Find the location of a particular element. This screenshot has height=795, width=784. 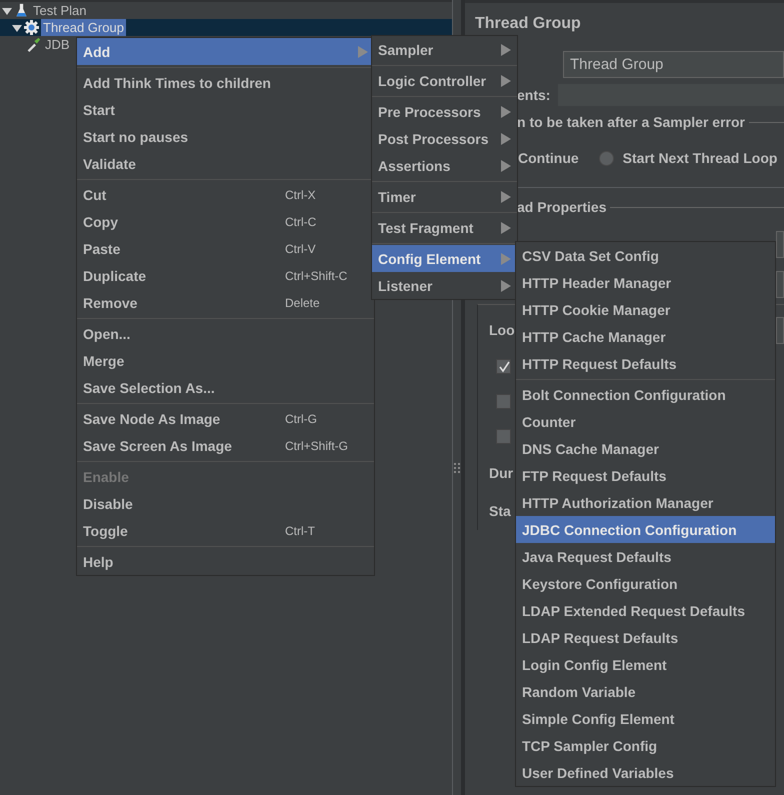

shortcut-label: Ctrl+Shift-G is located at coordinates (316, 445).